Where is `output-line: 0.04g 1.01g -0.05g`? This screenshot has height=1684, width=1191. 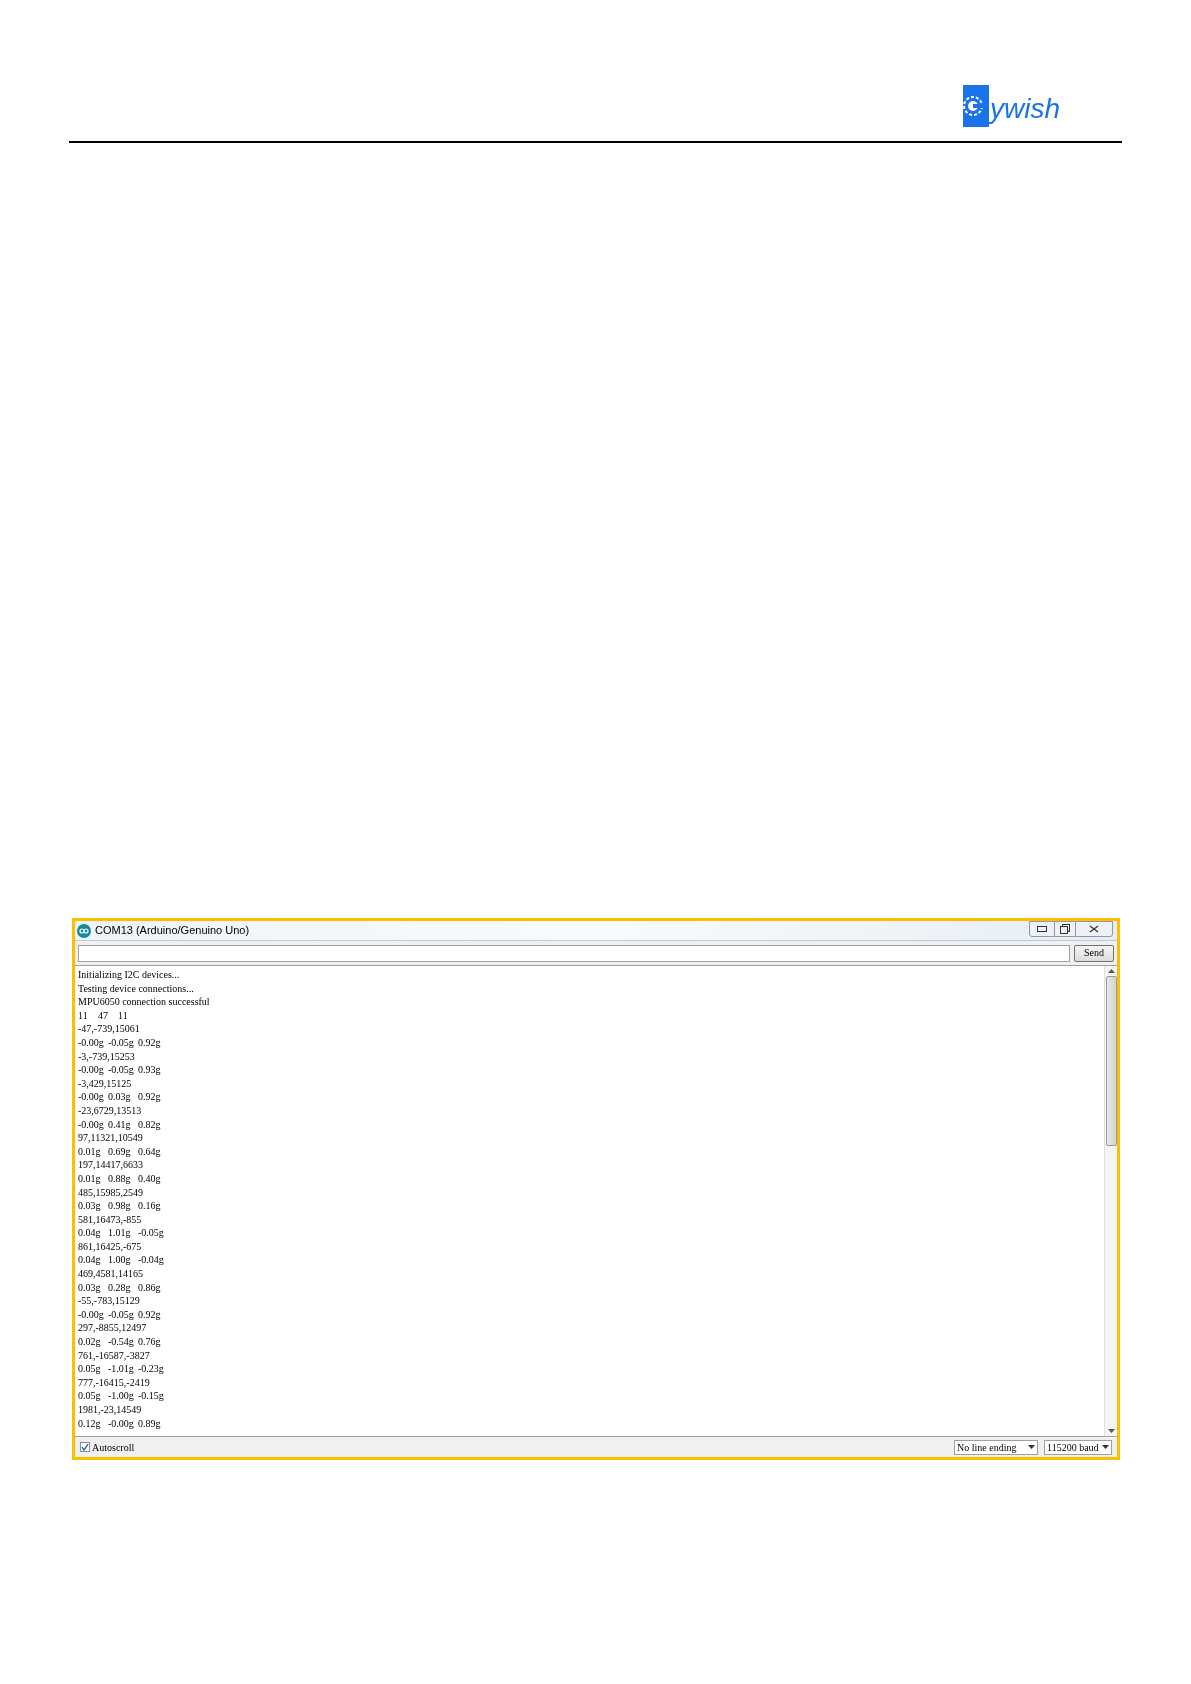 output-line: 0.04g 1.01g -0.05g is located at coordinates (121, 1233).